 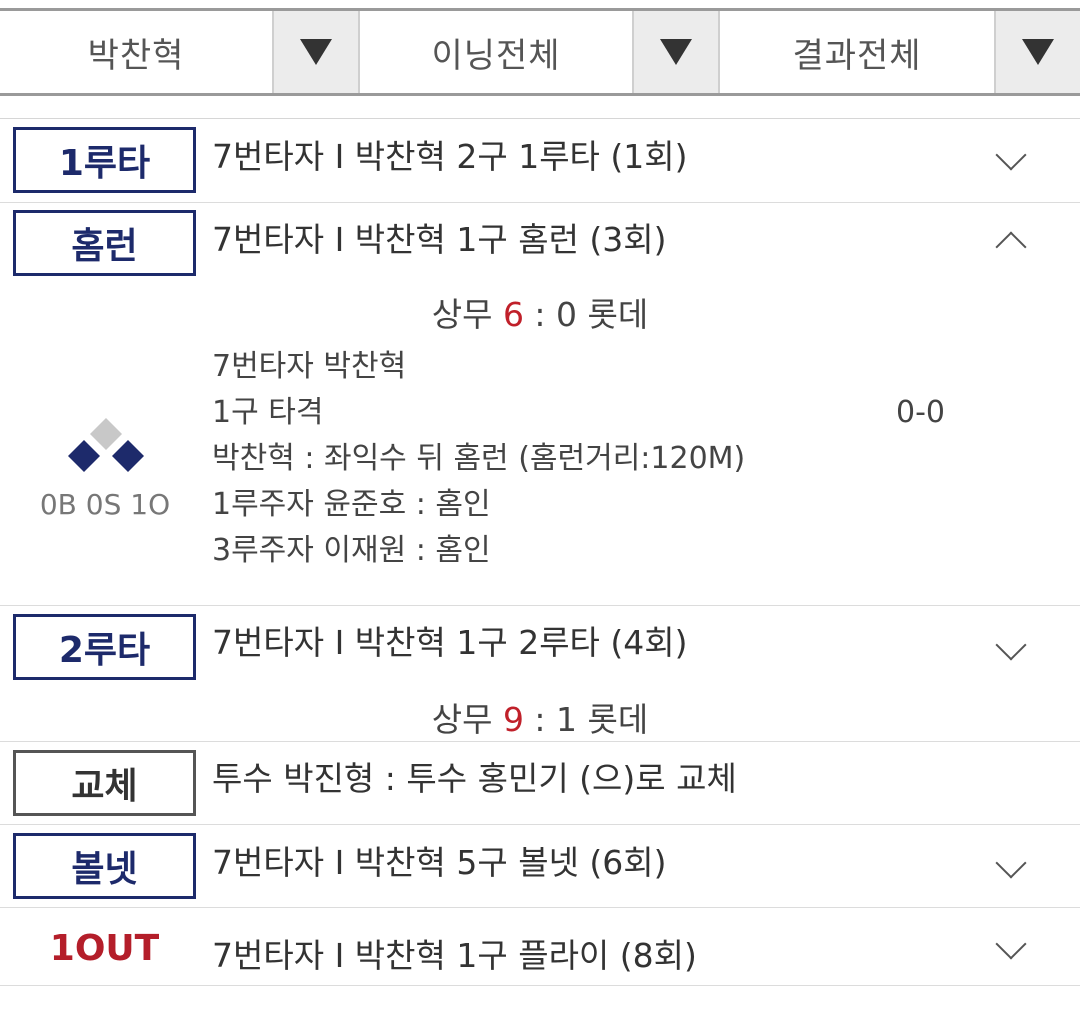 I want to click on result-filter-dropdown-button, so click(x=1037, y=52).